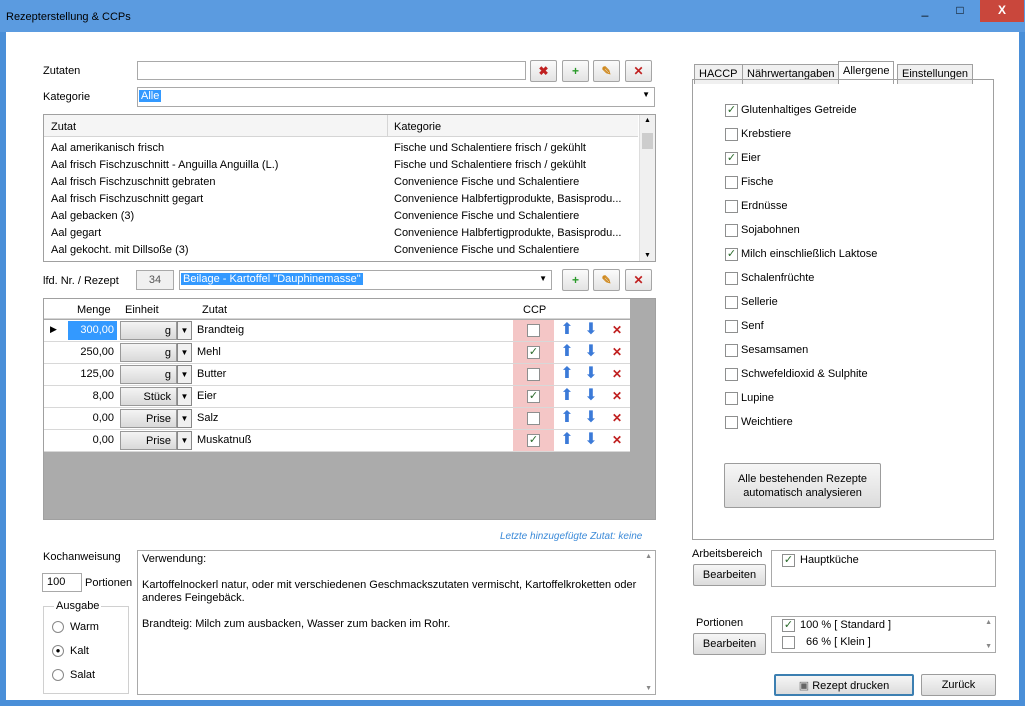  I want to click on zutat-cell: Eier, so click(207, 396).